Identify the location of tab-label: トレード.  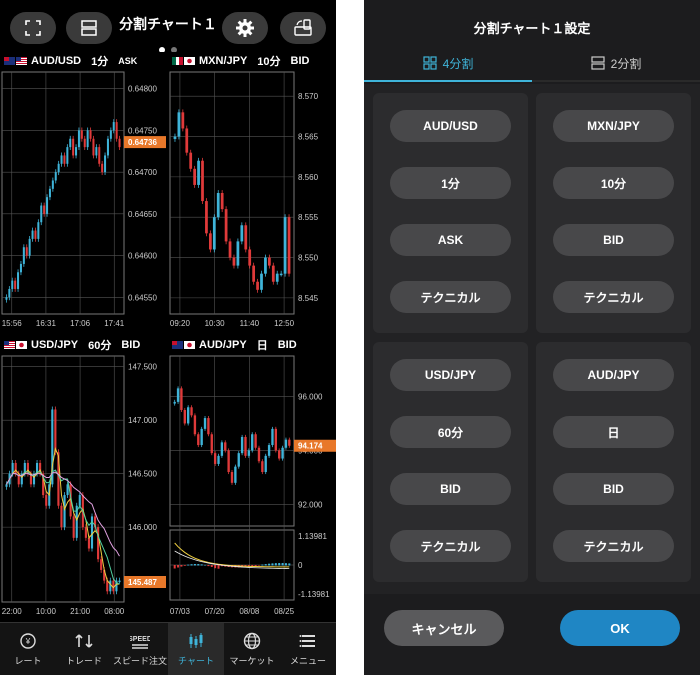
(83, 661).